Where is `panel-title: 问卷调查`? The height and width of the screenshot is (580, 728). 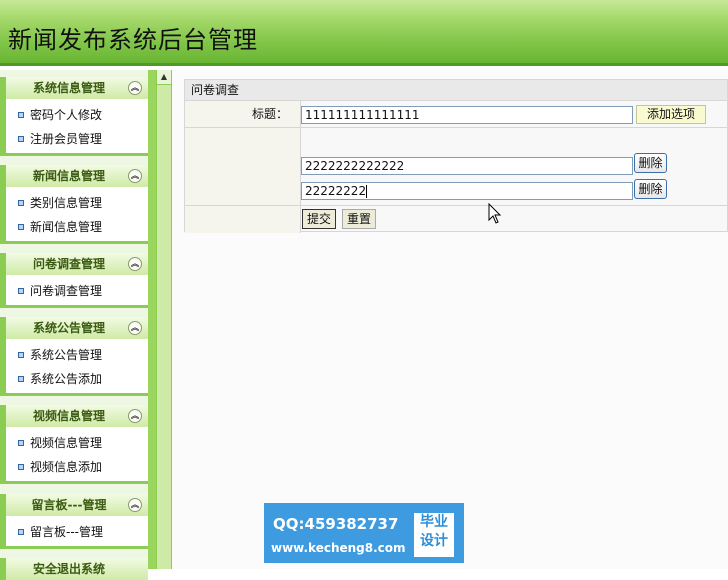
panel-title: 问卷调查 is located at coordinates (456, 90).